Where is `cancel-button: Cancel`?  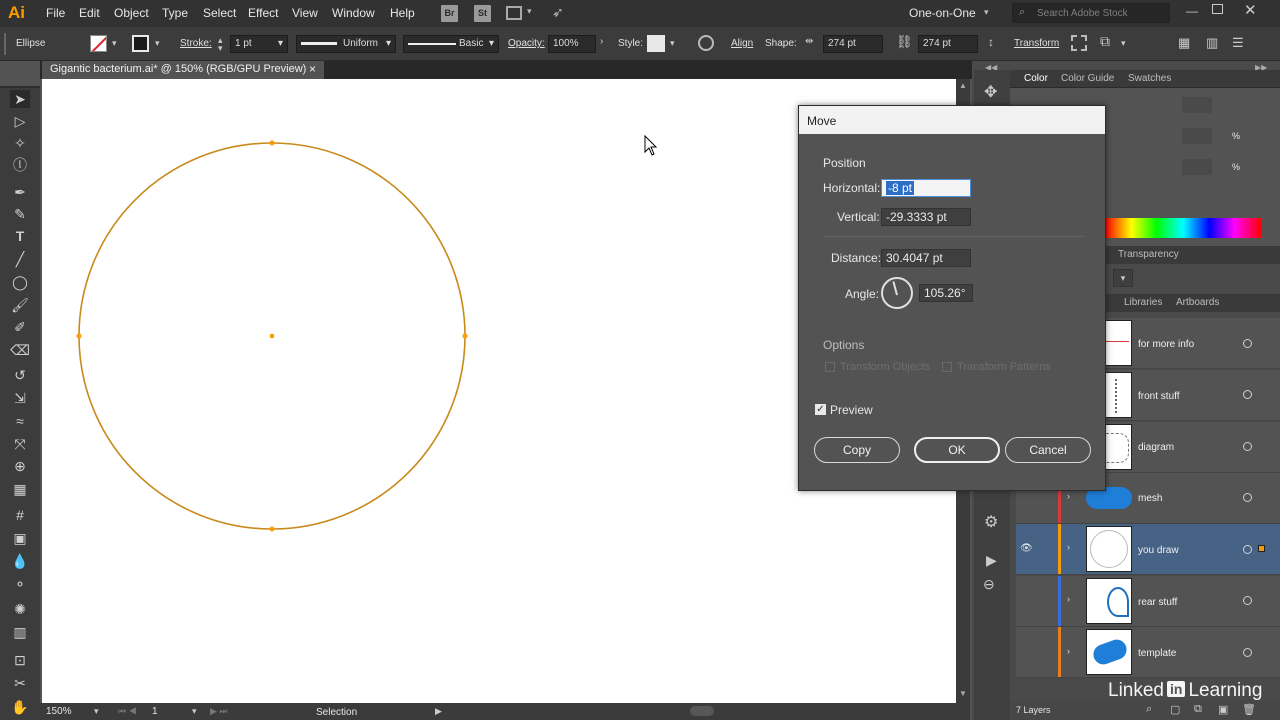 cancel-button: Cancel is located at coordinates (1048, 450).